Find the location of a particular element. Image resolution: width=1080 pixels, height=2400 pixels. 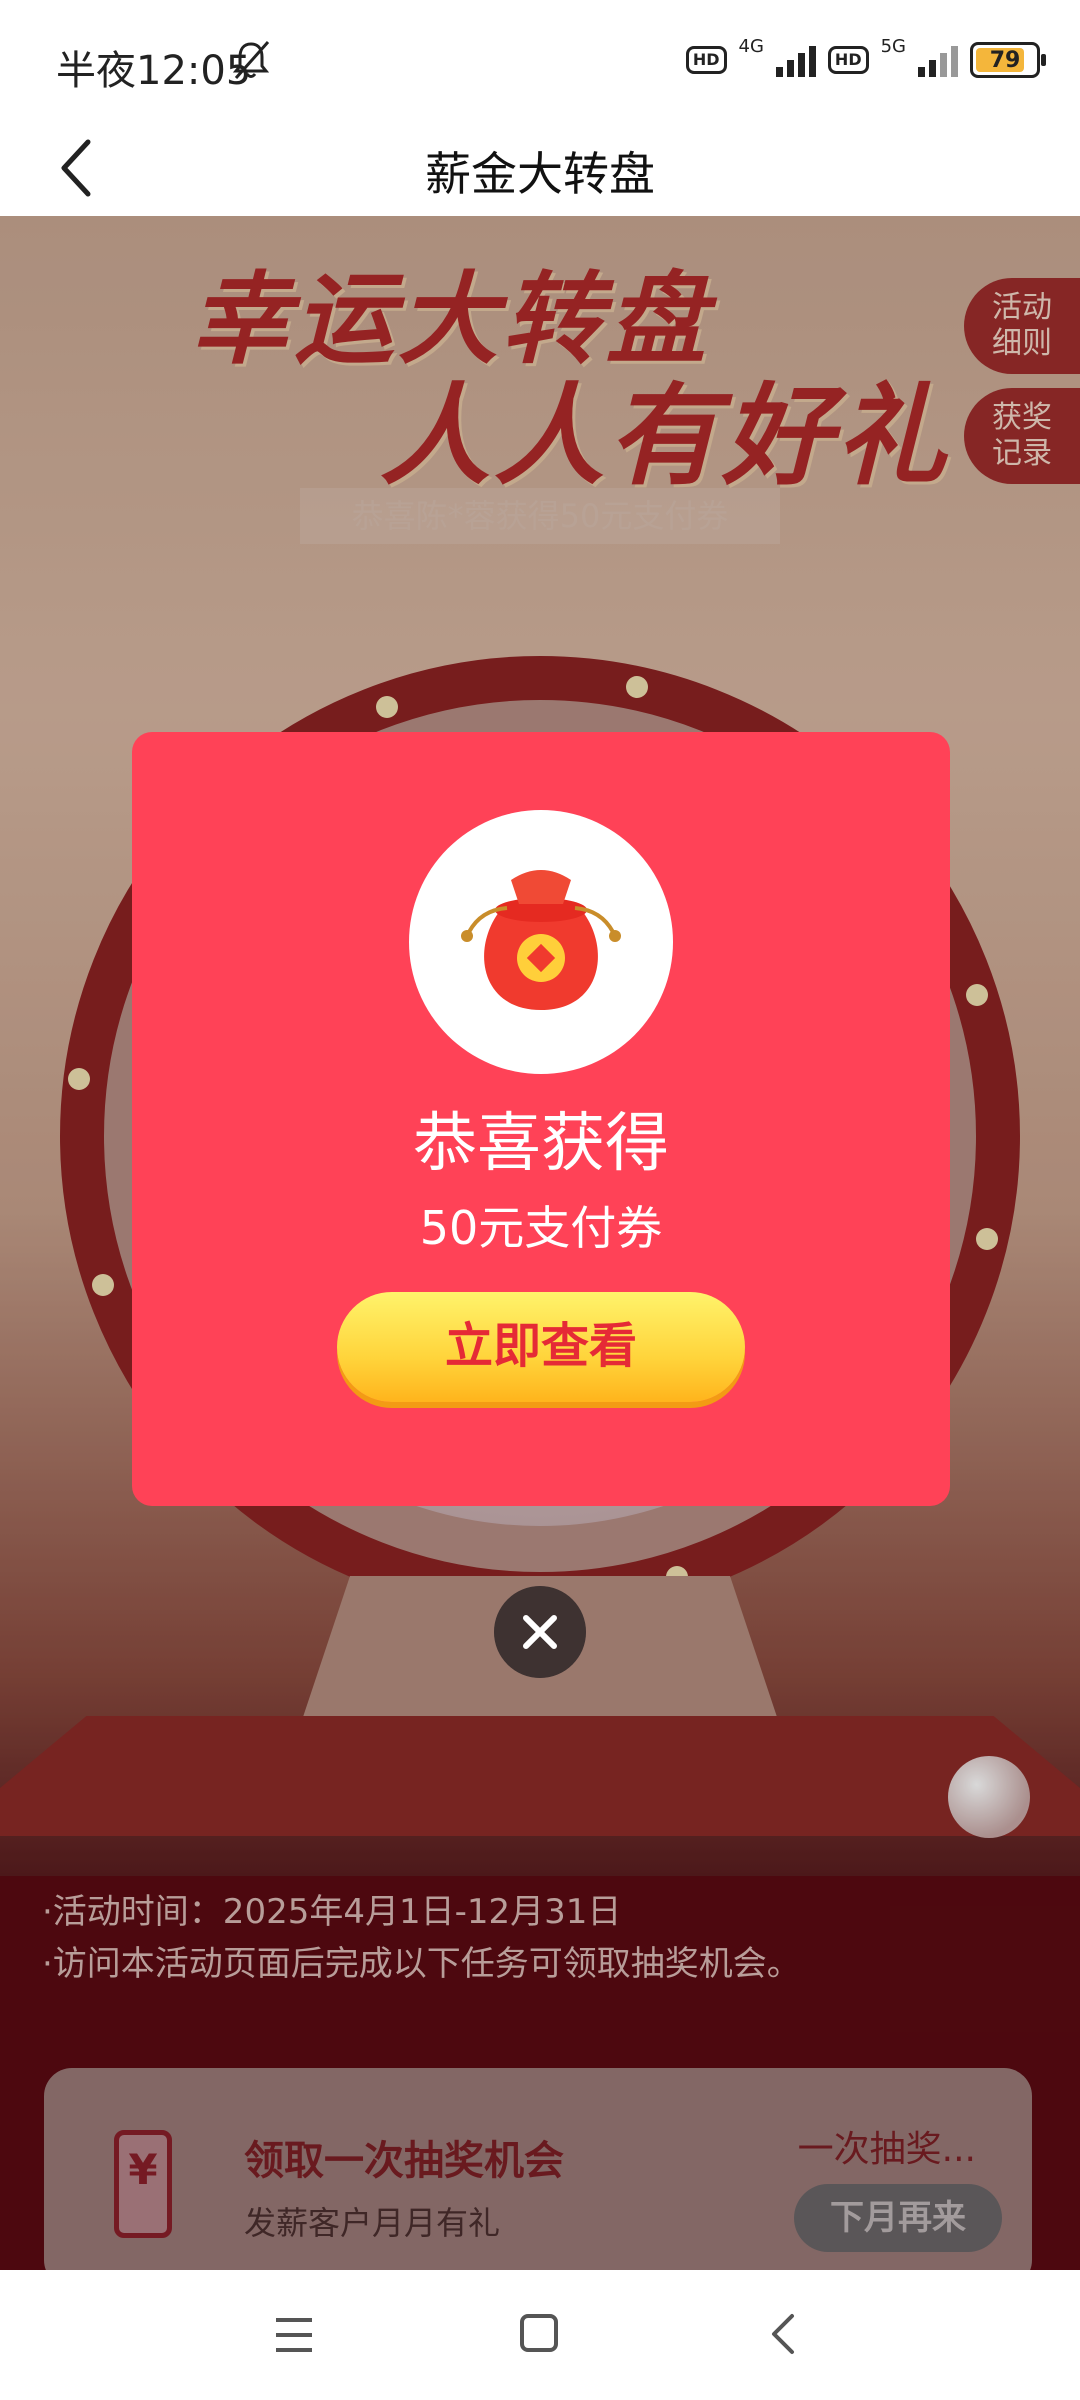

network-5g: 5G is located at coordinates (893, 46).